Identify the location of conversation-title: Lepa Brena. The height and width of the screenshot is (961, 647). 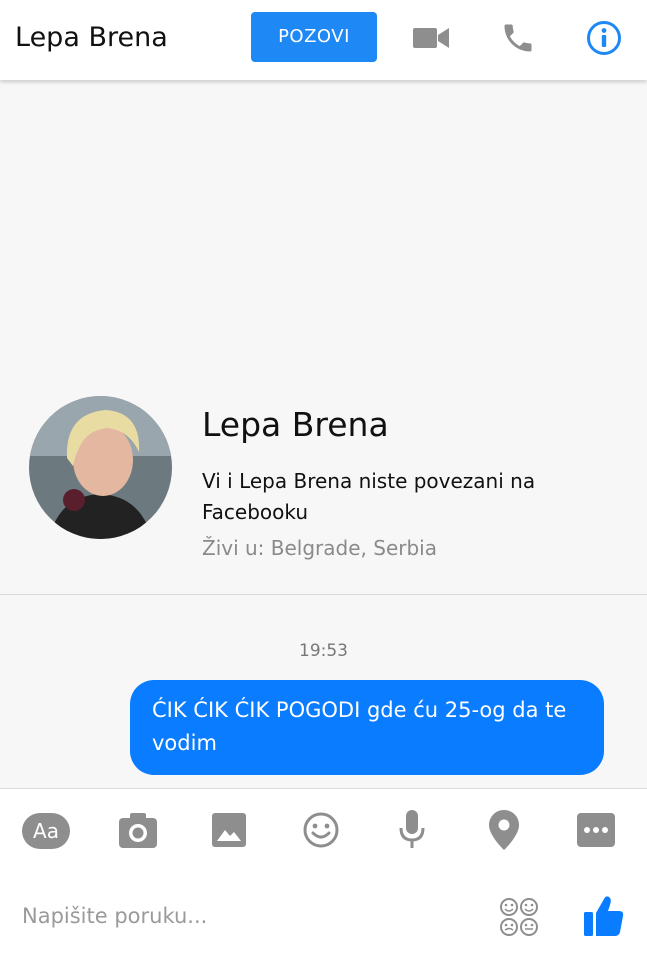
(91, 37).